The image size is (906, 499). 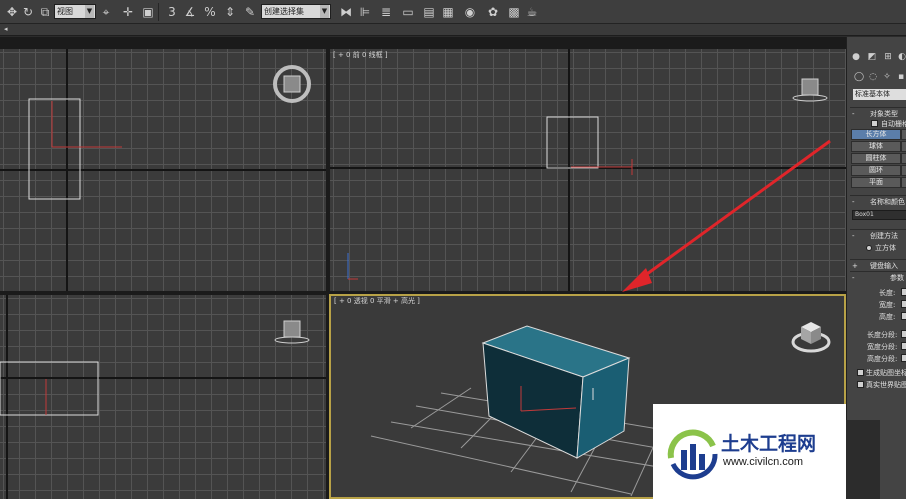 What do you see at coordinates (453, 30) in the screenshot?
I see `secondary-toolbar: ◂` at bounding box center [453, 30].